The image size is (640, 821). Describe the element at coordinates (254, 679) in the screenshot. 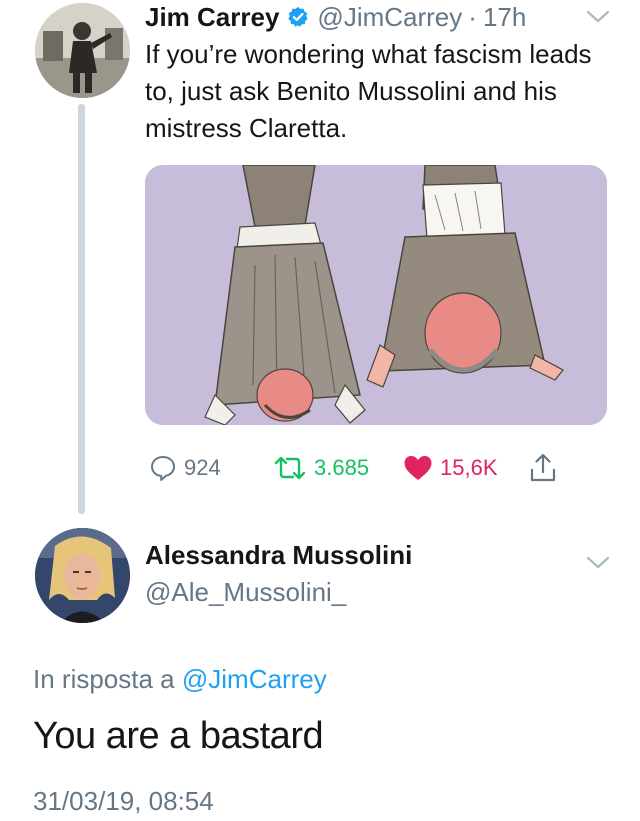

I see `in-reply-mention-link: @JimCarrey` at that location.